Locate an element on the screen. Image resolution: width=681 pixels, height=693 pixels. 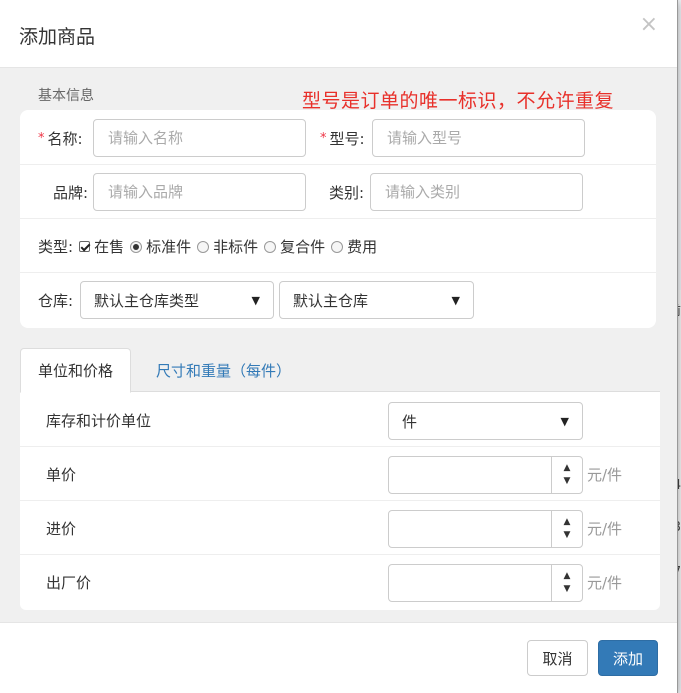
type-radio-label: 复合件 is located at coordinates (303, 247).